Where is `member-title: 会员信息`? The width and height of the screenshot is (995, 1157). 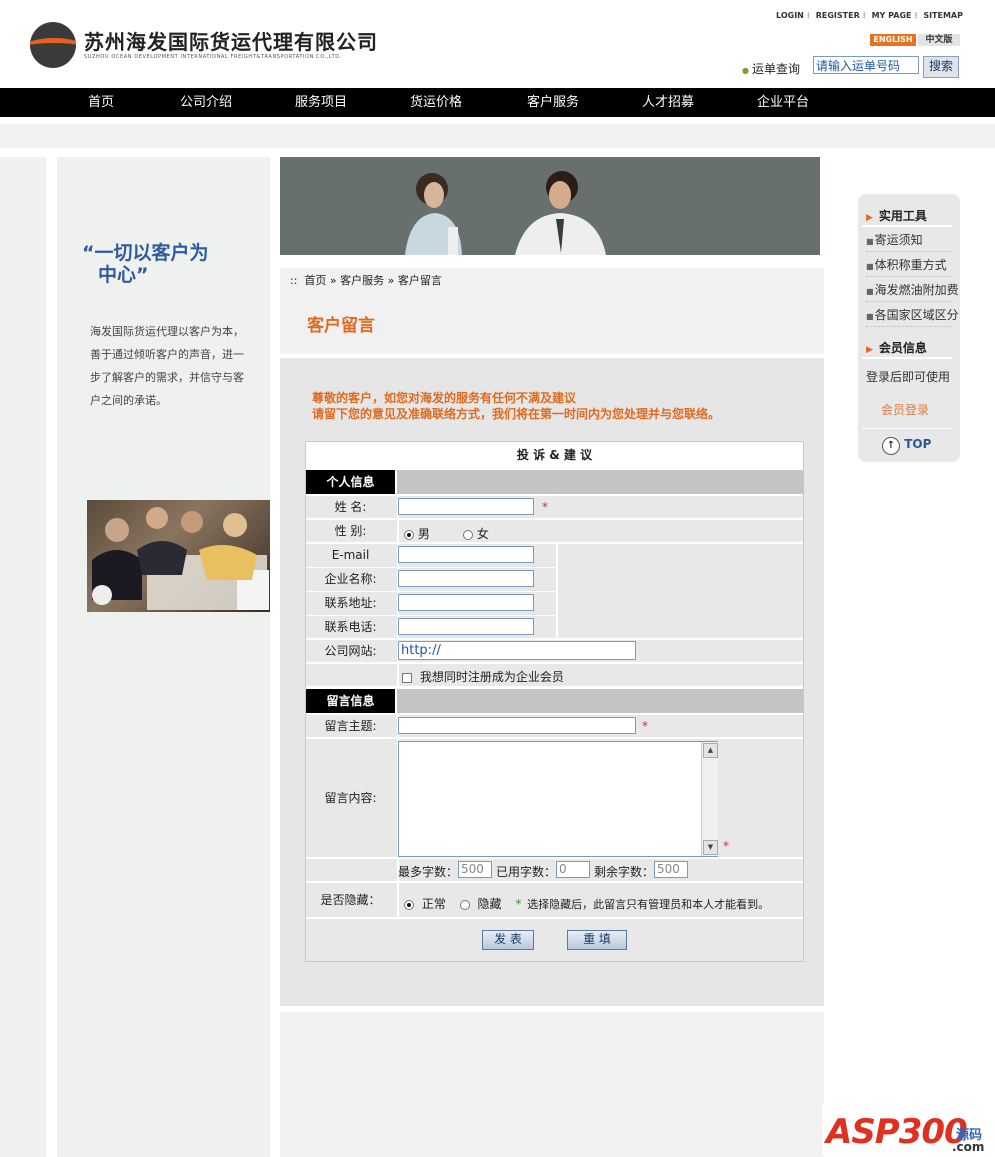 member-title: 会员信息 is located at coordinates (902, 348).